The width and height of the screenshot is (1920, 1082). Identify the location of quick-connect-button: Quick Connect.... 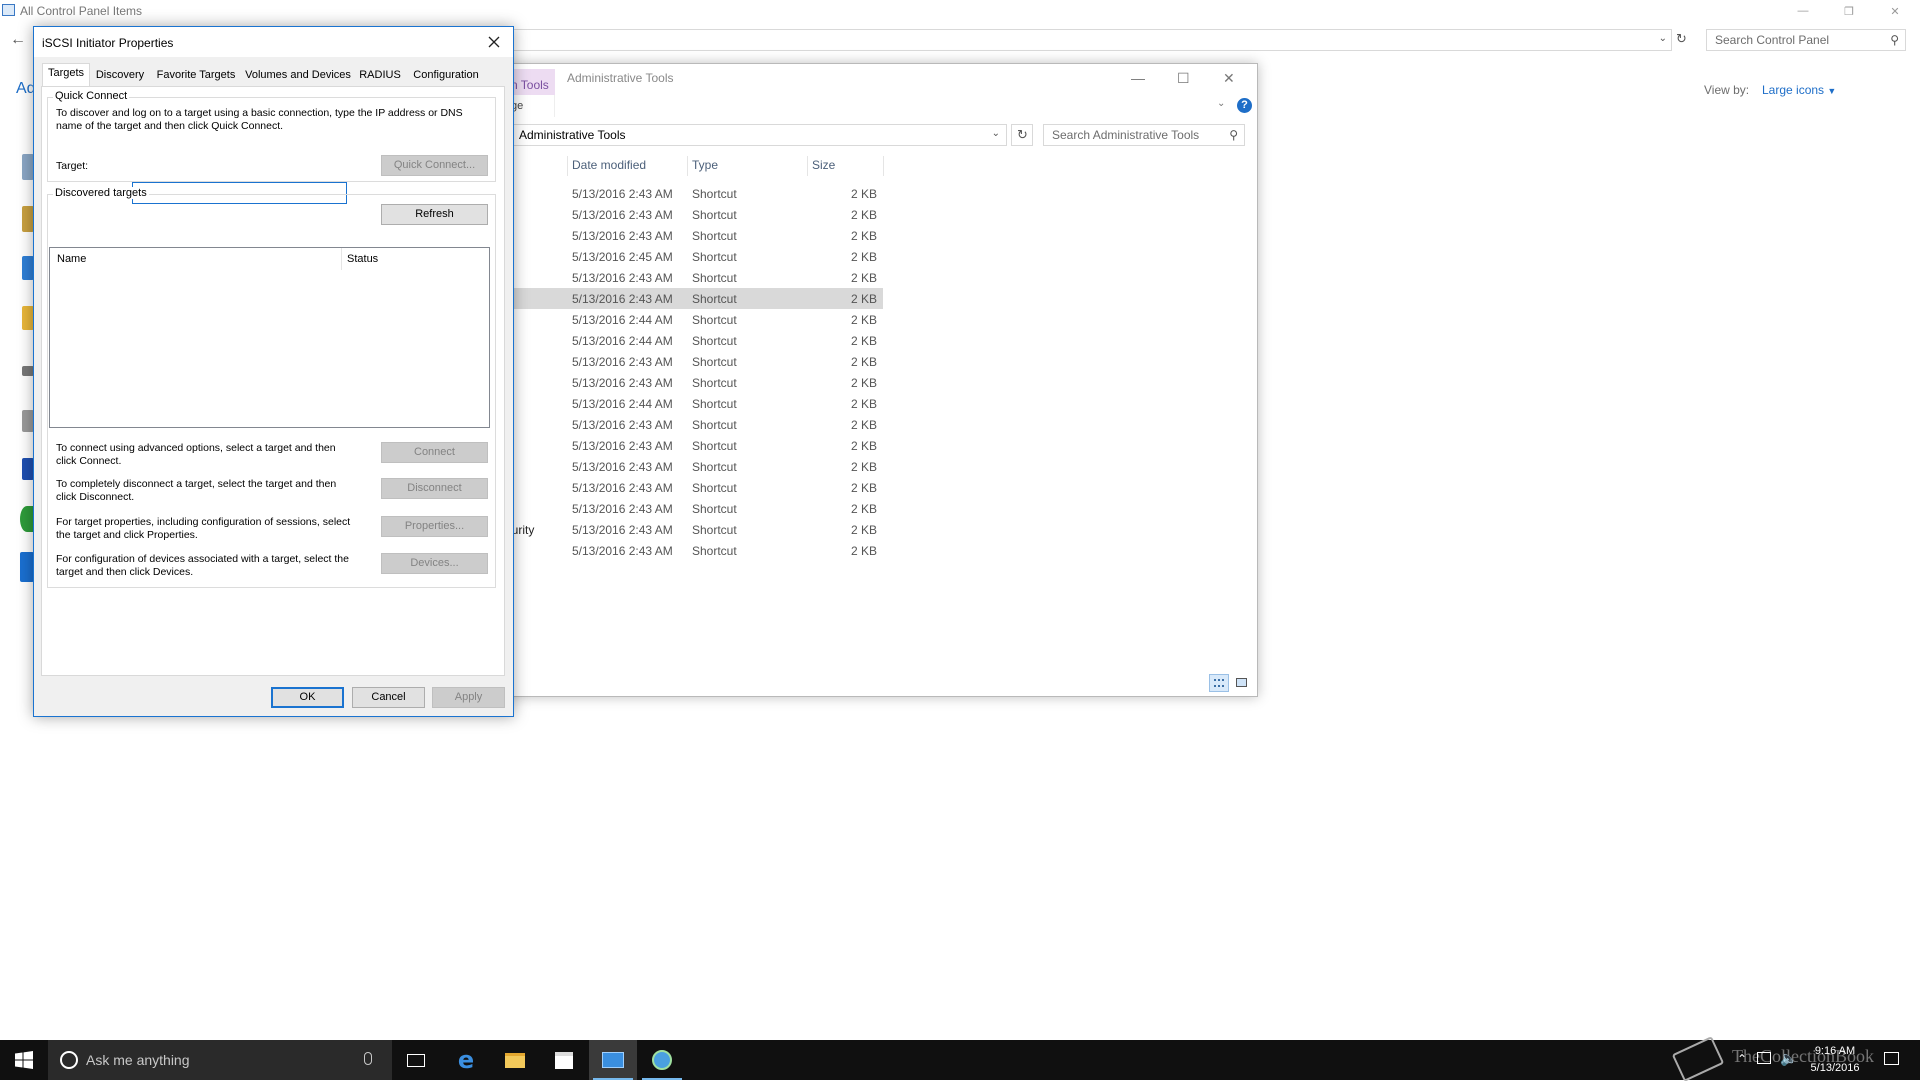
(434, 165).